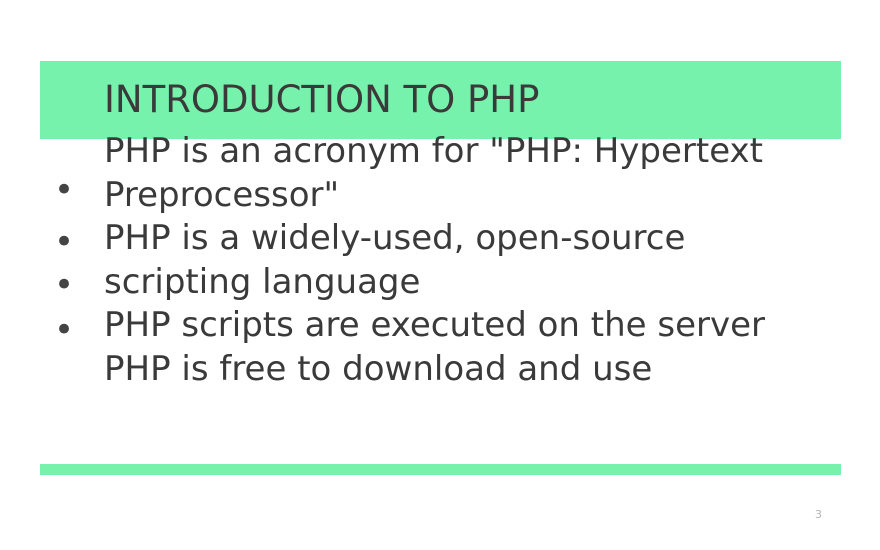 Image resolution: width=880 pixels, height=550 pixels. What do you see at coordinates (395, 238) in the screenshot?
I see `body-line: PHP is a widely-used, open-source` at bounding box center [395, 238].